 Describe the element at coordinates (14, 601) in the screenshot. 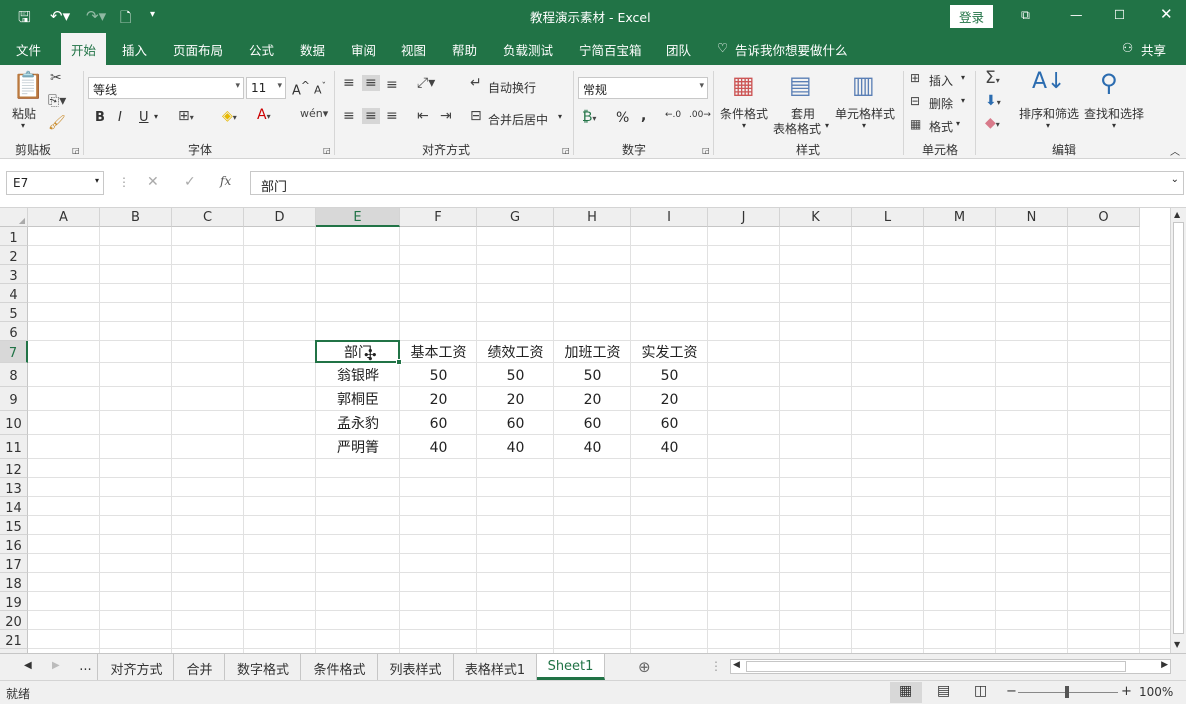

I see `row-header-19: 19` at that location.